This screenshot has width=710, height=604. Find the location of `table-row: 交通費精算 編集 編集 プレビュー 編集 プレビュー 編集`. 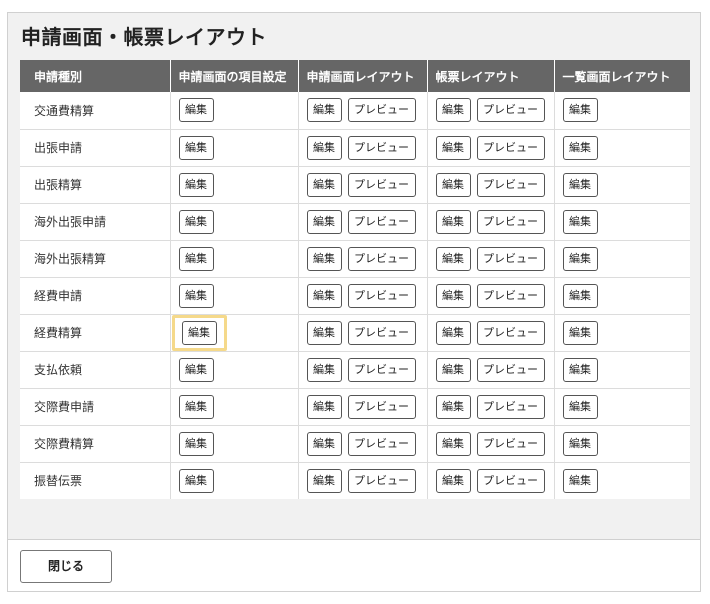

table-row: 交通費精算 編集 編集 プレビュー 編集 プレビュー 編集 is located at coordinates (355, 111).